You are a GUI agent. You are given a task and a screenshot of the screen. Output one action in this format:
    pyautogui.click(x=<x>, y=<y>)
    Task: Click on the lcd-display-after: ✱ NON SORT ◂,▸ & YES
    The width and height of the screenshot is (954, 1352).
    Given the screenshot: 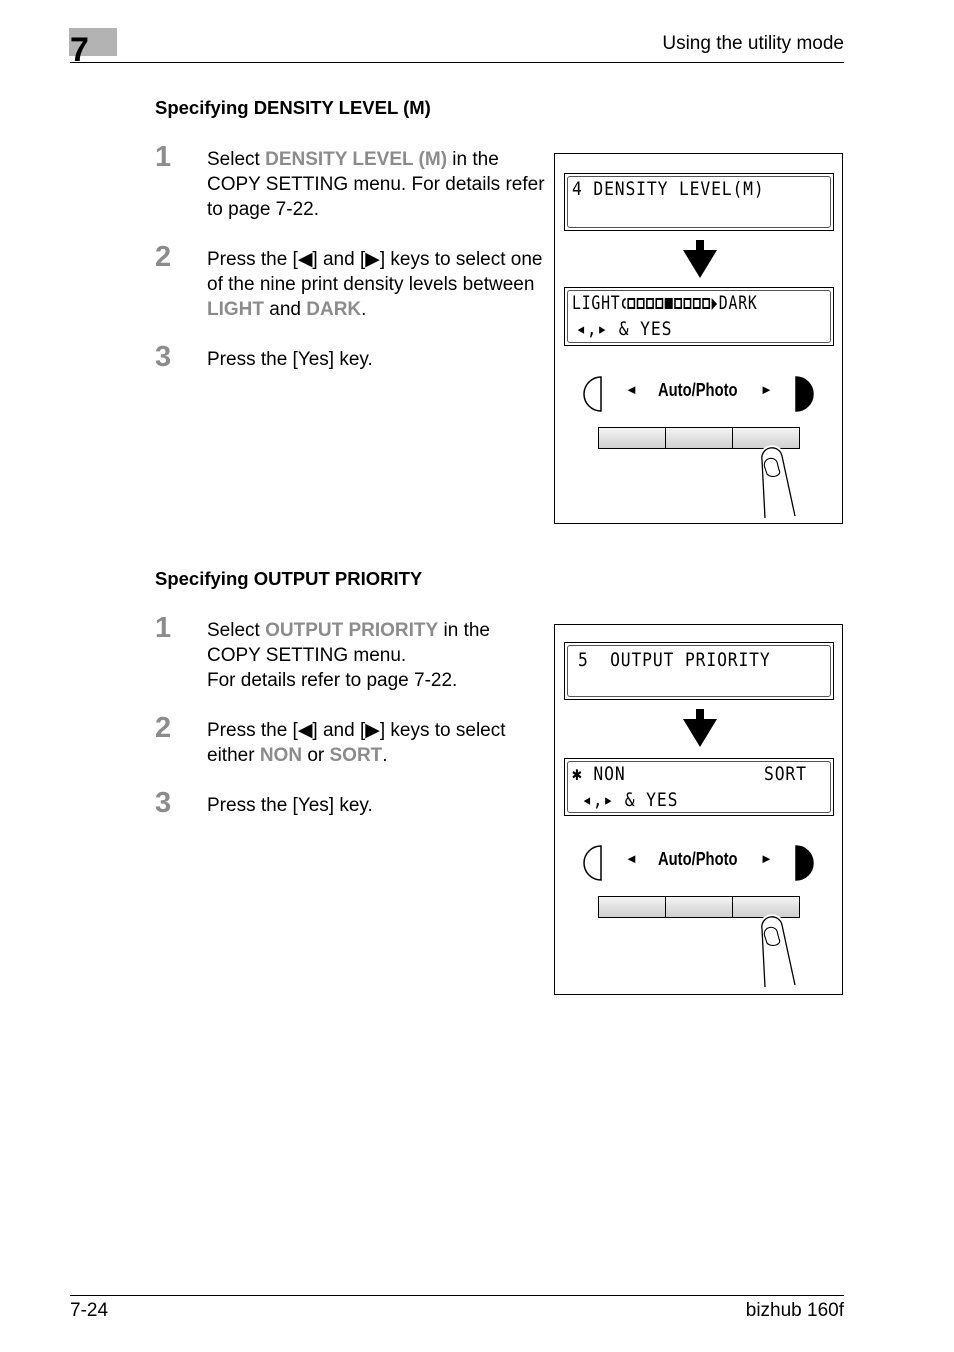 What is the action you would take?
    pyautogui.click(x=699, y=787)
    